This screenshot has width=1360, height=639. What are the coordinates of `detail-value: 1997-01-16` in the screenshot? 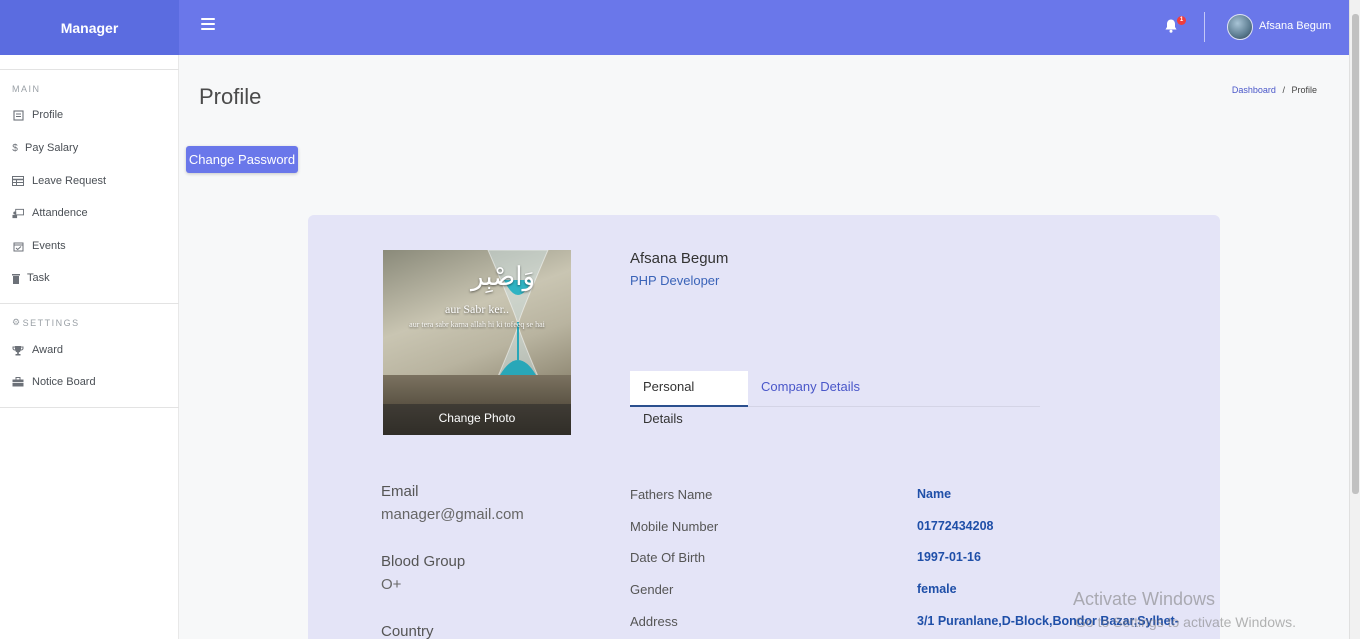 It's located at (949, 557).